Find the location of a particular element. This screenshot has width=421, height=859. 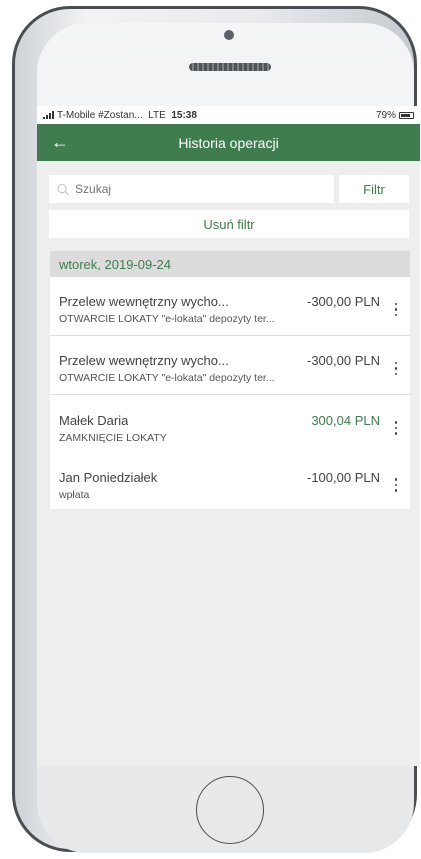

search-row: Filtr is located at coordinates (229, 189).